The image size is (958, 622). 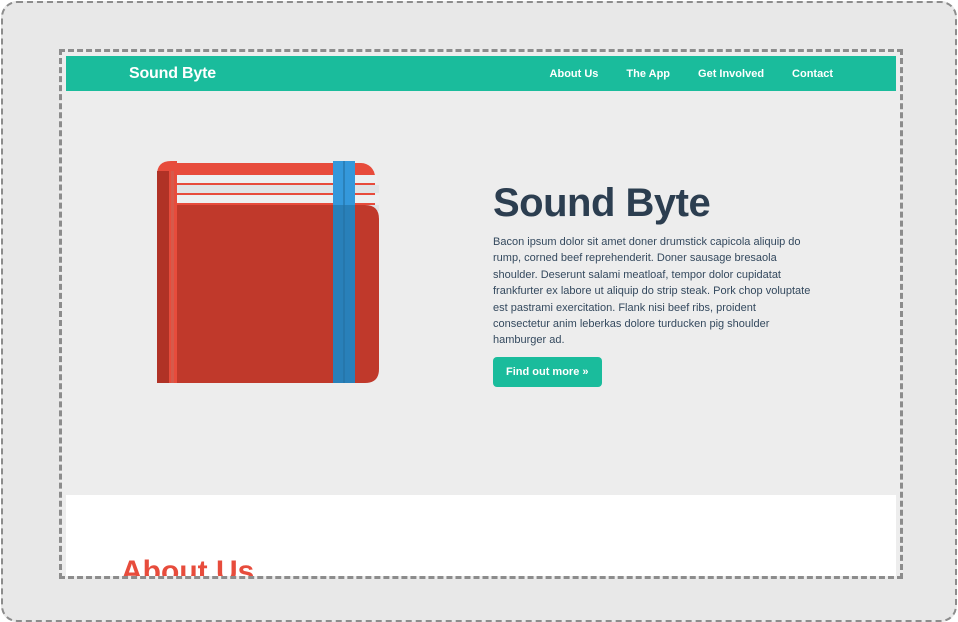 What do you see at coordinates (731, 74) in the screenshot?
I see `nav-link-get-involved: Get Involved` at bounding box center [731, 74].